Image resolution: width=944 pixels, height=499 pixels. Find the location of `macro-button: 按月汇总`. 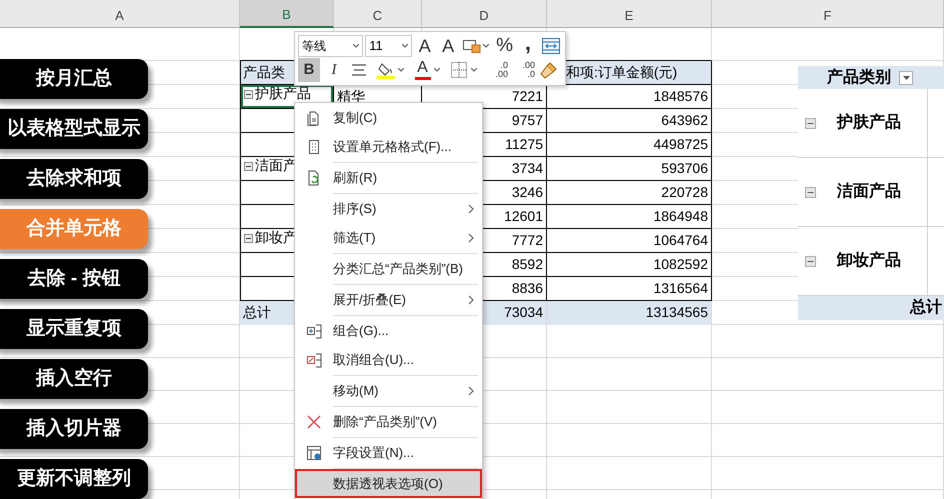

macro-button: 按月汇总 is located at coordinates (74, 79).